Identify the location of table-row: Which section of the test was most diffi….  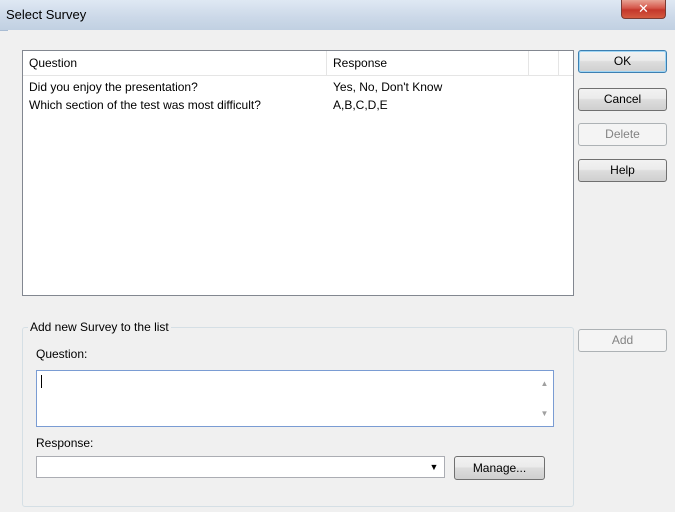
(298, 105).